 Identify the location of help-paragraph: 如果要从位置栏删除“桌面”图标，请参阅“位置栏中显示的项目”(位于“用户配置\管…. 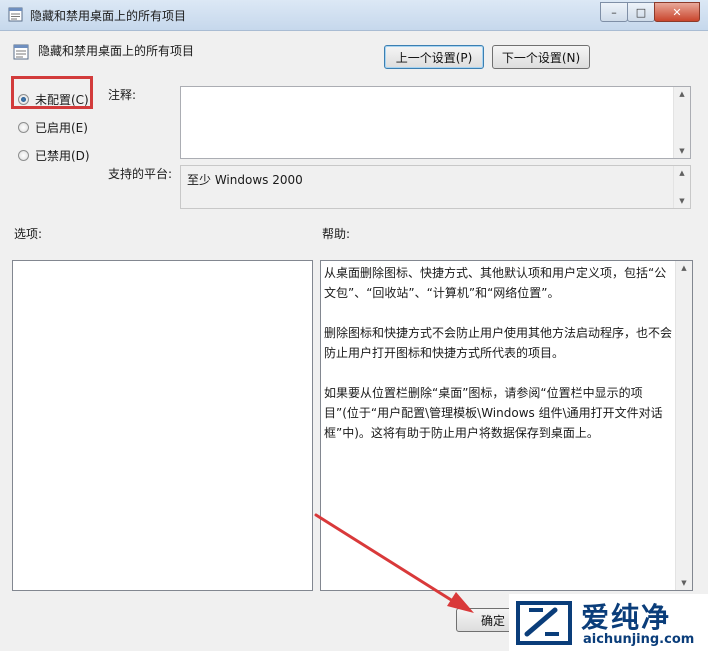
(493, 413).